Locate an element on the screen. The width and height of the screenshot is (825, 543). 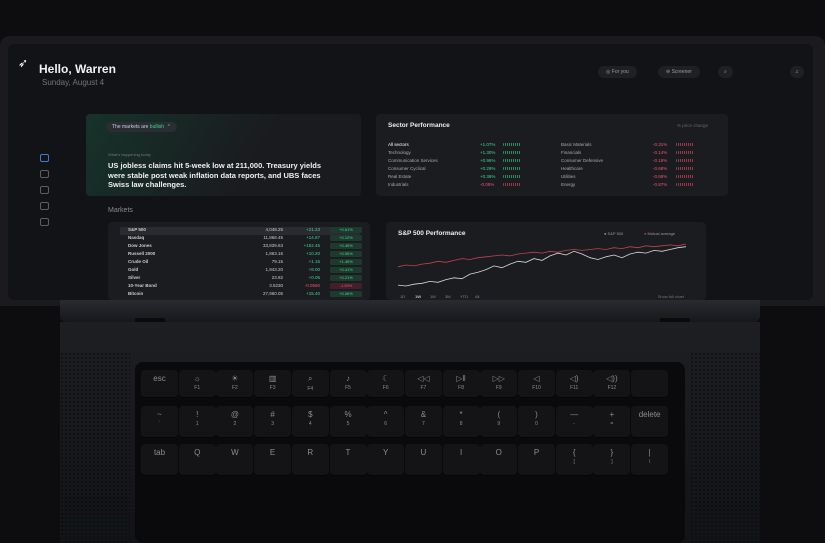
table-row: Dow Jones 33,839.63 +152.45 +0.45% is located at coordinates (241, 247).